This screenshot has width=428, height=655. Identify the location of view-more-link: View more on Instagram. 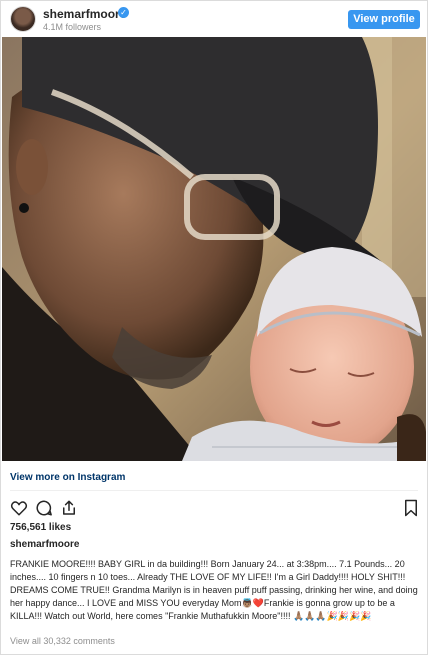
(67, 477).